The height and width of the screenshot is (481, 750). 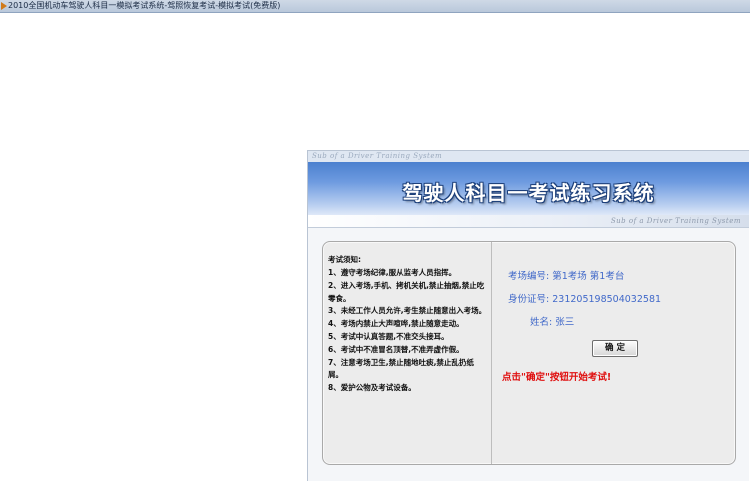 I want to click on confirm-button: 确 定, so click(x=615, y=348).